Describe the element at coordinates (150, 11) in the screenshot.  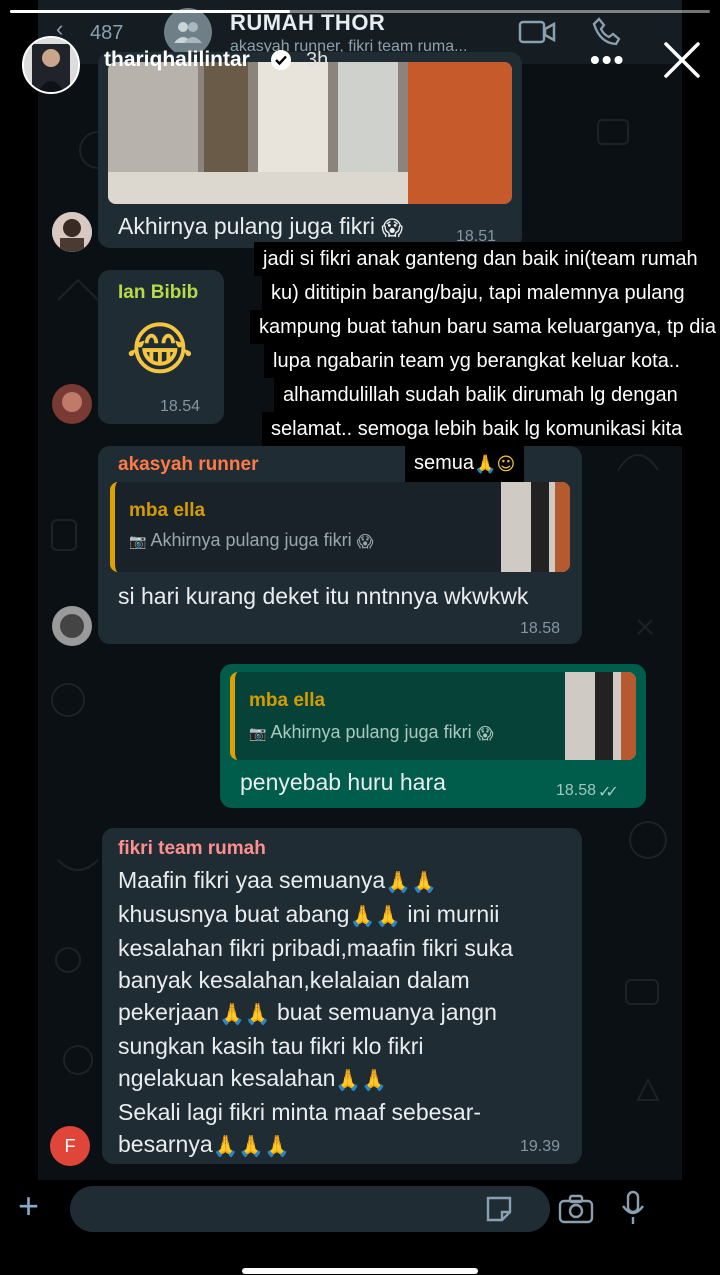
I see `story-progress-fill` at that location.